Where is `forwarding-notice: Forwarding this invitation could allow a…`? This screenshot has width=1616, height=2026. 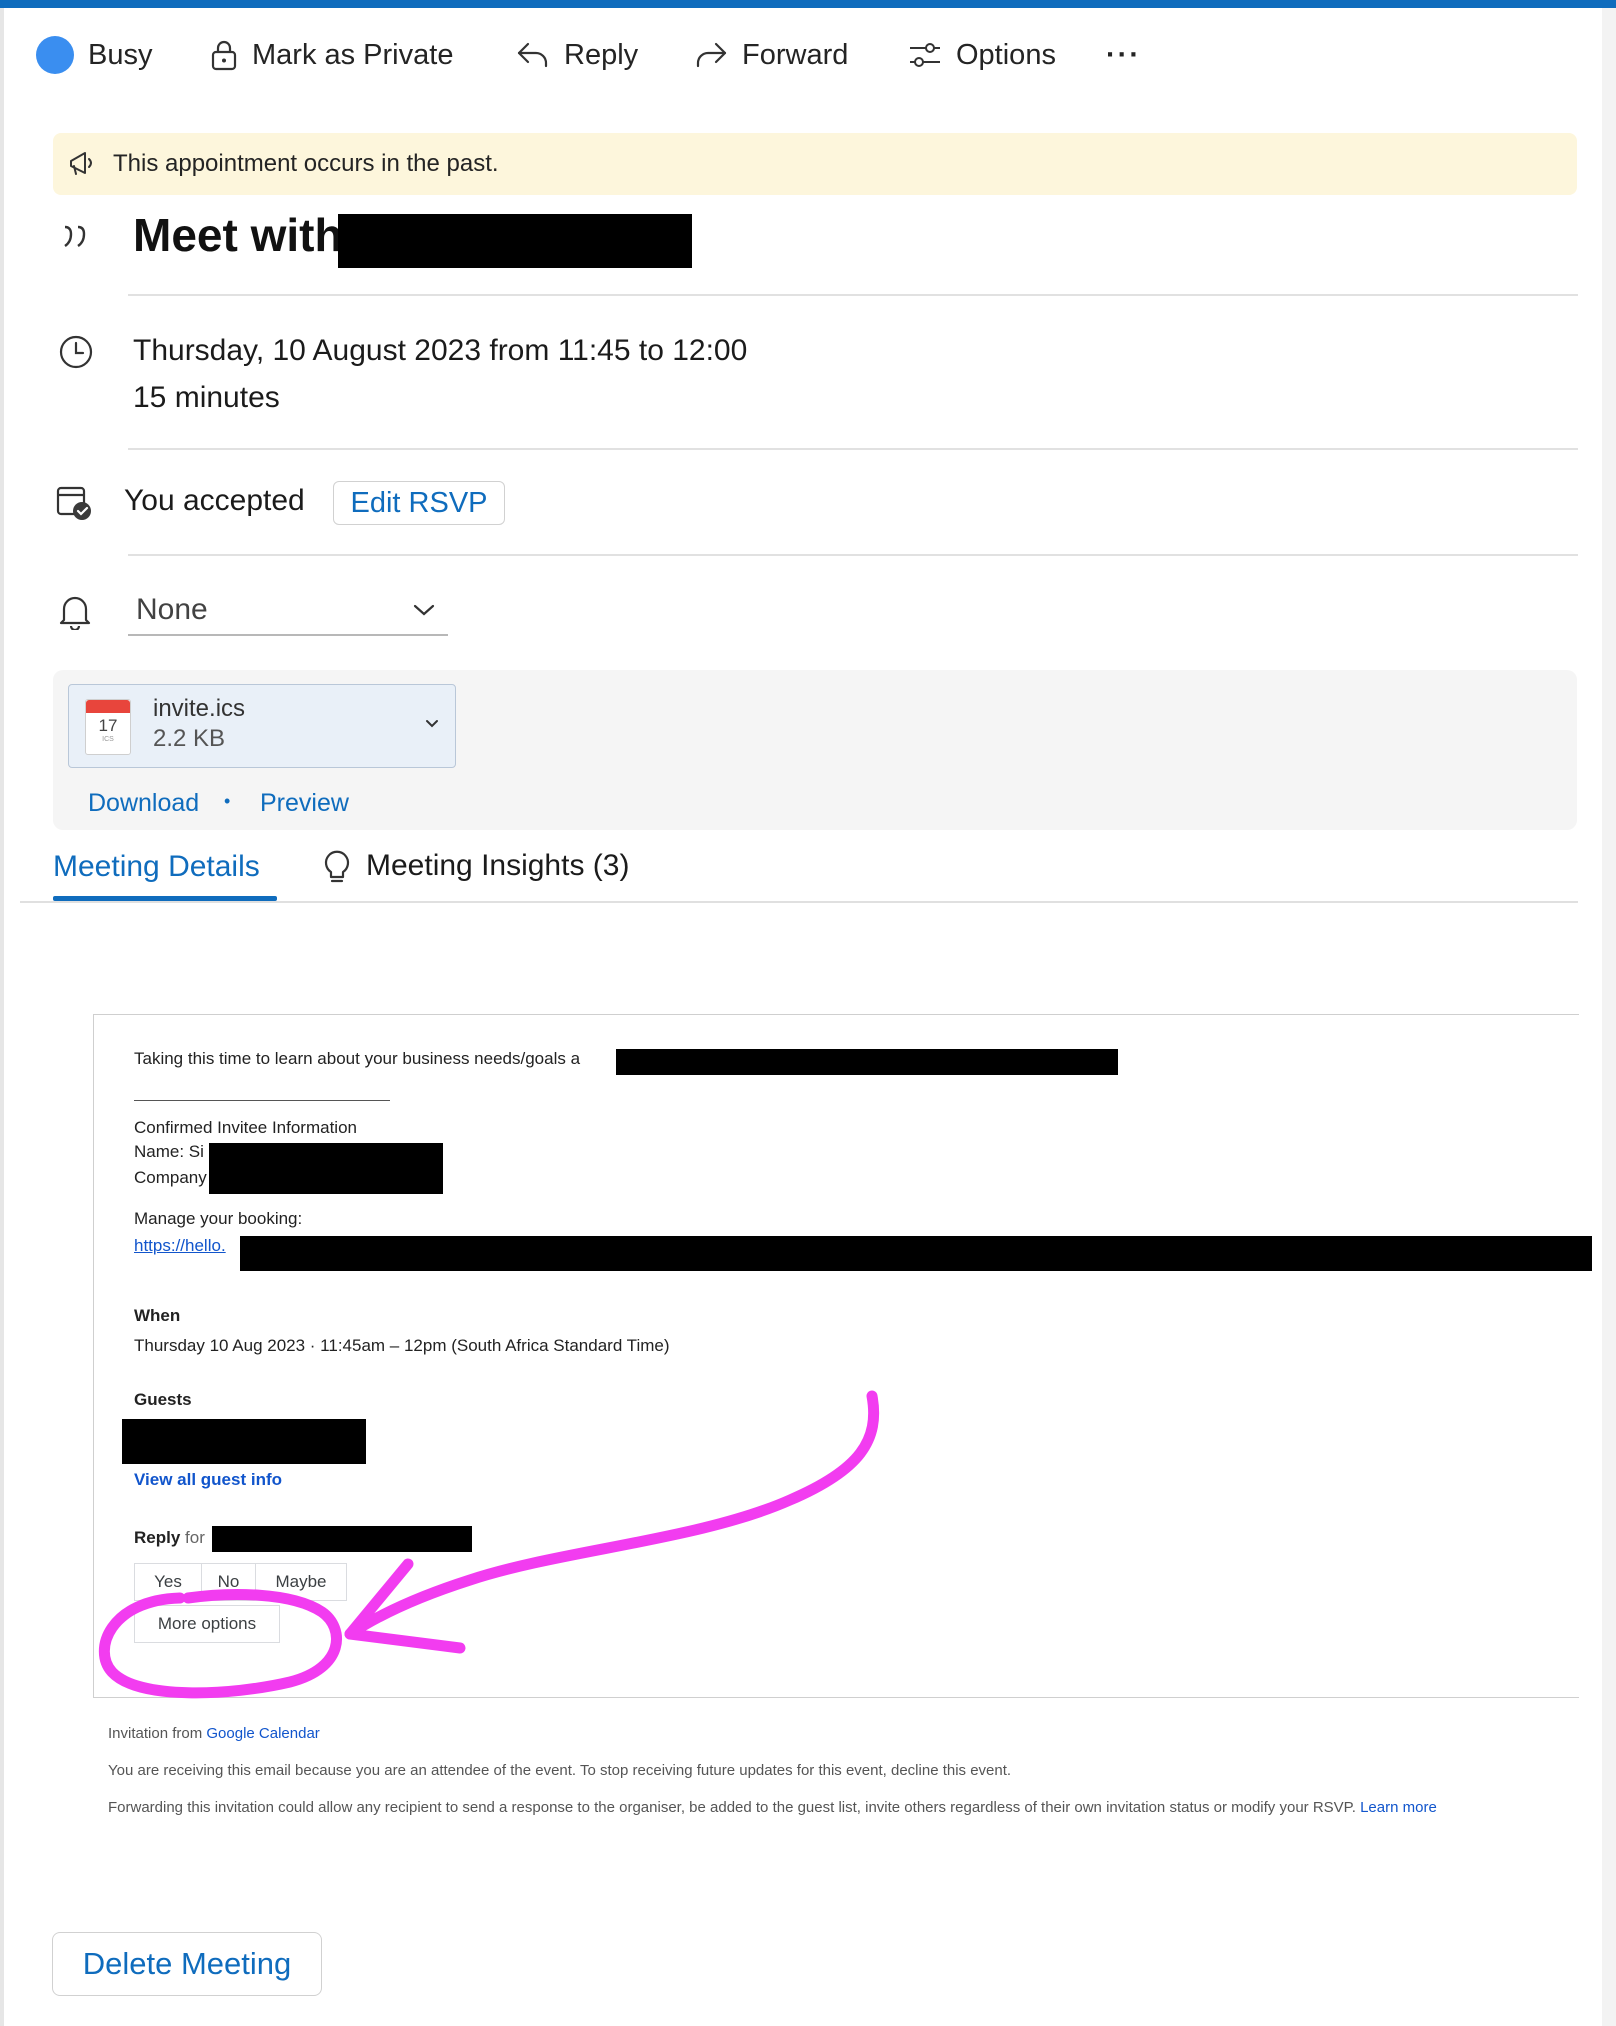 forwarding-notice: Forwarding this invitation could allow a… is located at coordinates (732, 1807).